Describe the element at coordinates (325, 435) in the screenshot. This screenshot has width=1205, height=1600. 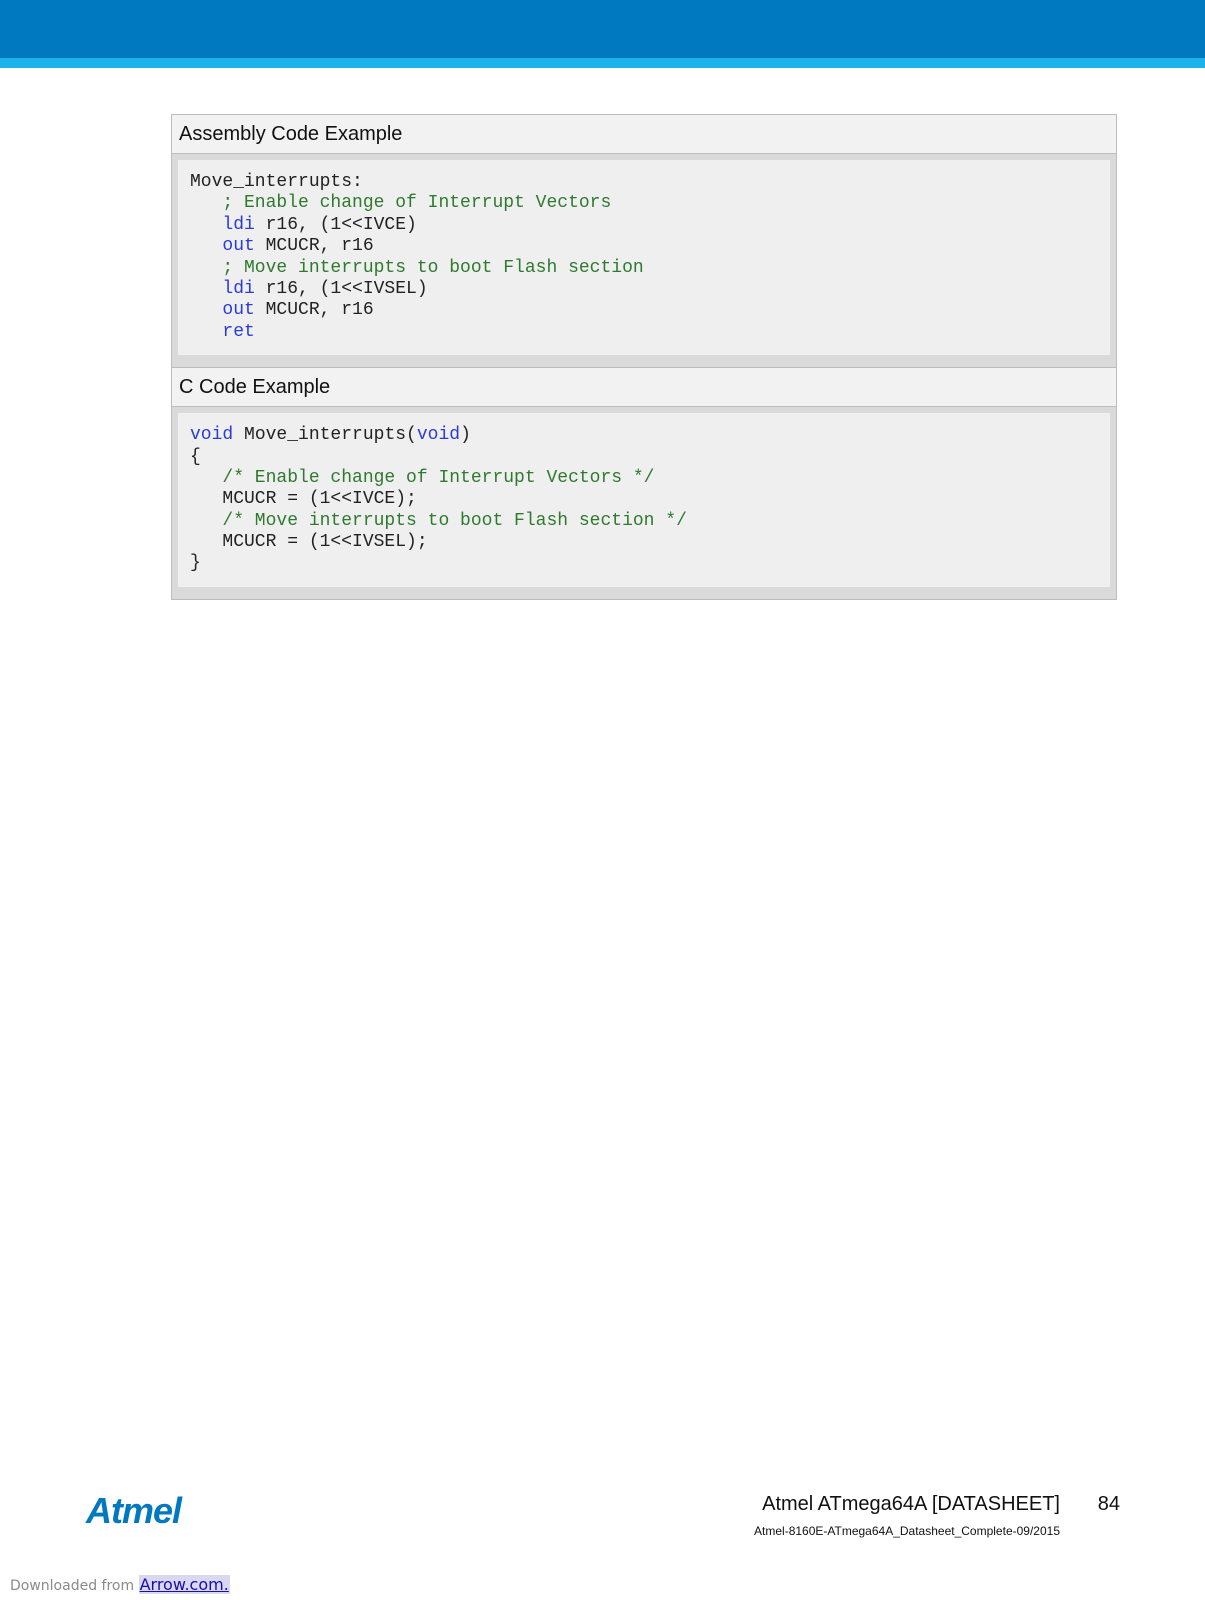
I see `code-text: Move_interrupts(` at that location.